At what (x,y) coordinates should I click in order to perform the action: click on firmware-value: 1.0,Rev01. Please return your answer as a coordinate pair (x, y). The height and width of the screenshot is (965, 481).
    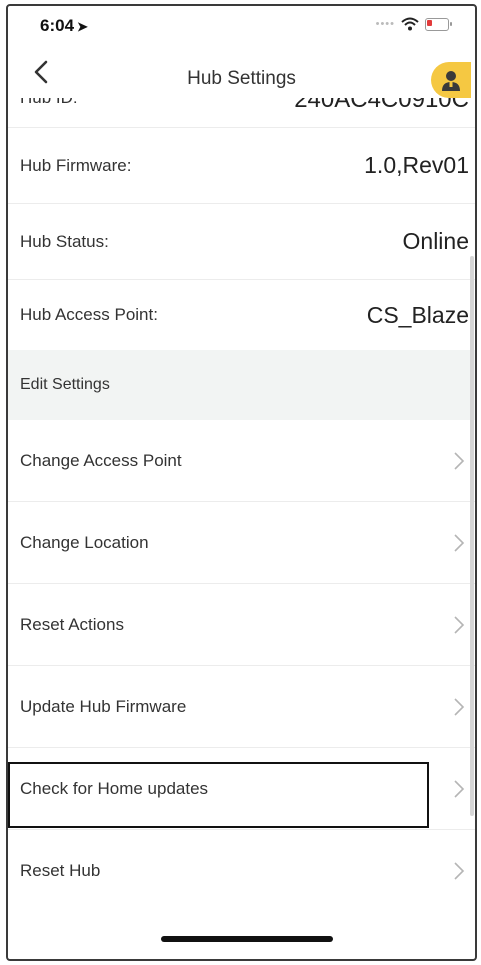
    Looking at the image, I should click on (416, 165).